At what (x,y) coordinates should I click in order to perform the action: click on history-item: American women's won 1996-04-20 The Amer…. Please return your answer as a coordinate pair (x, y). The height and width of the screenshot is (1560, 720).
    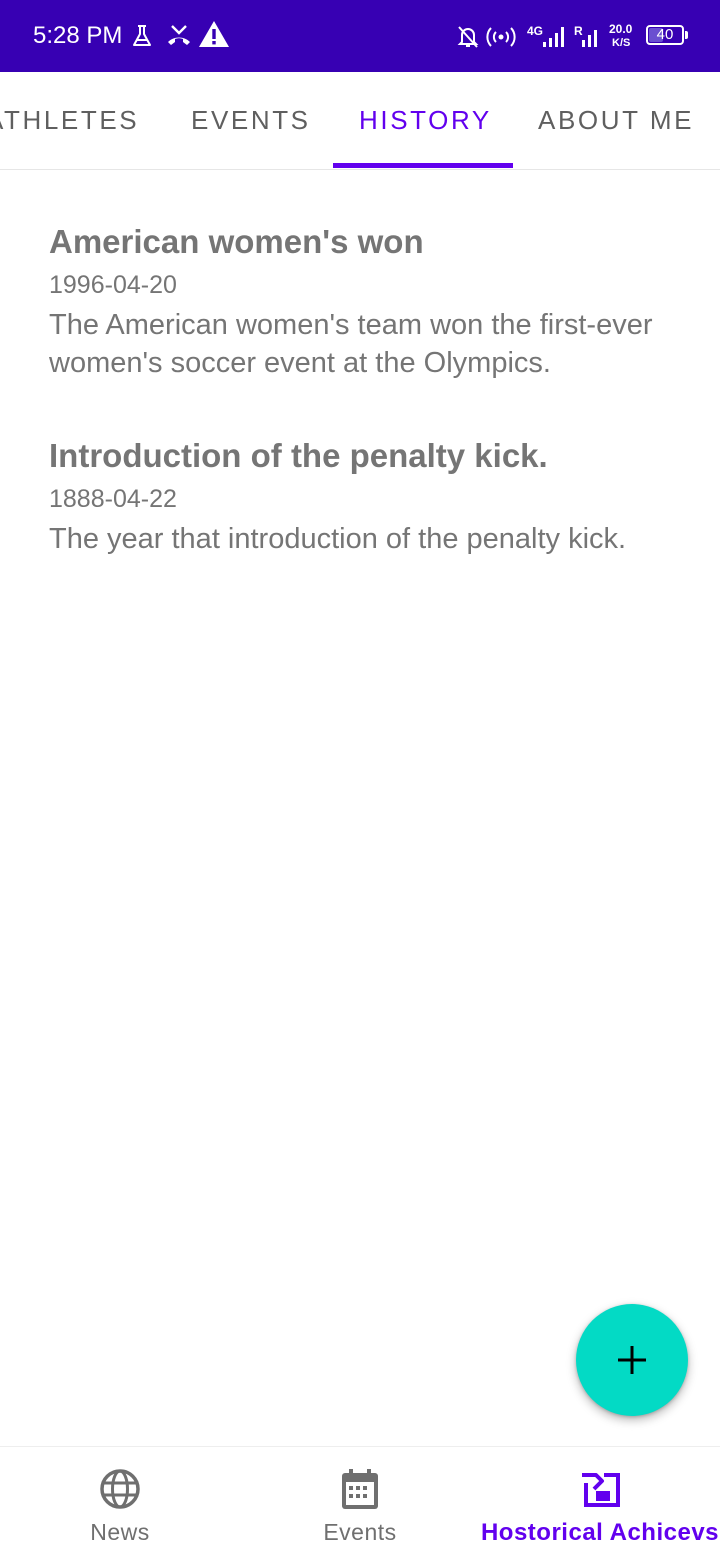
    Looking at the image, I should click on (359, 301).